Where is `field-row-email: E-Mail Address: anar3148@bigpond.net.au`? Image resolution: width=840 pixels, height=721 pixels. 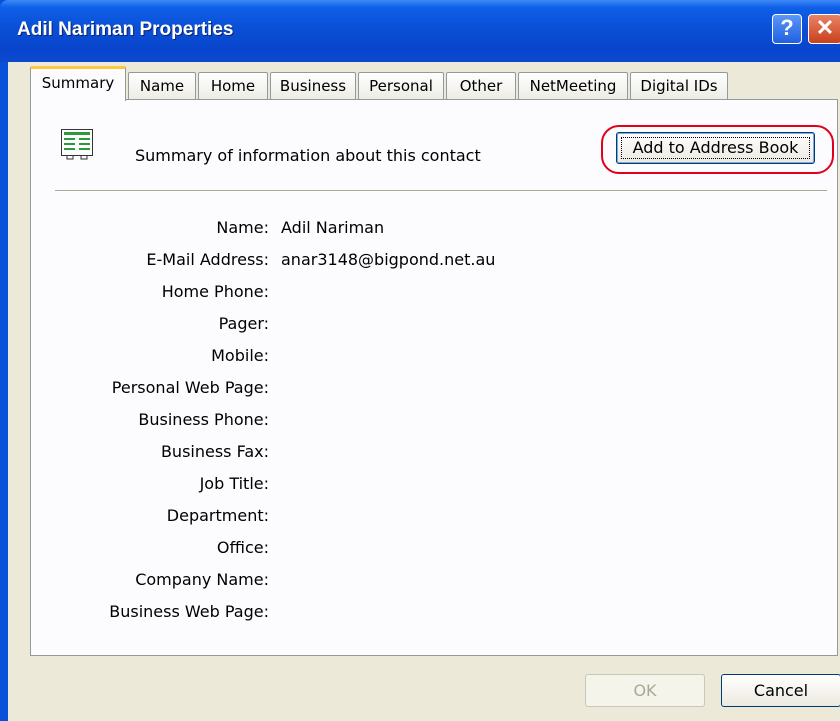 field-row-email: E-Mail Address: anar3148@bigpond.net.au is located at coordinates (431, 266).